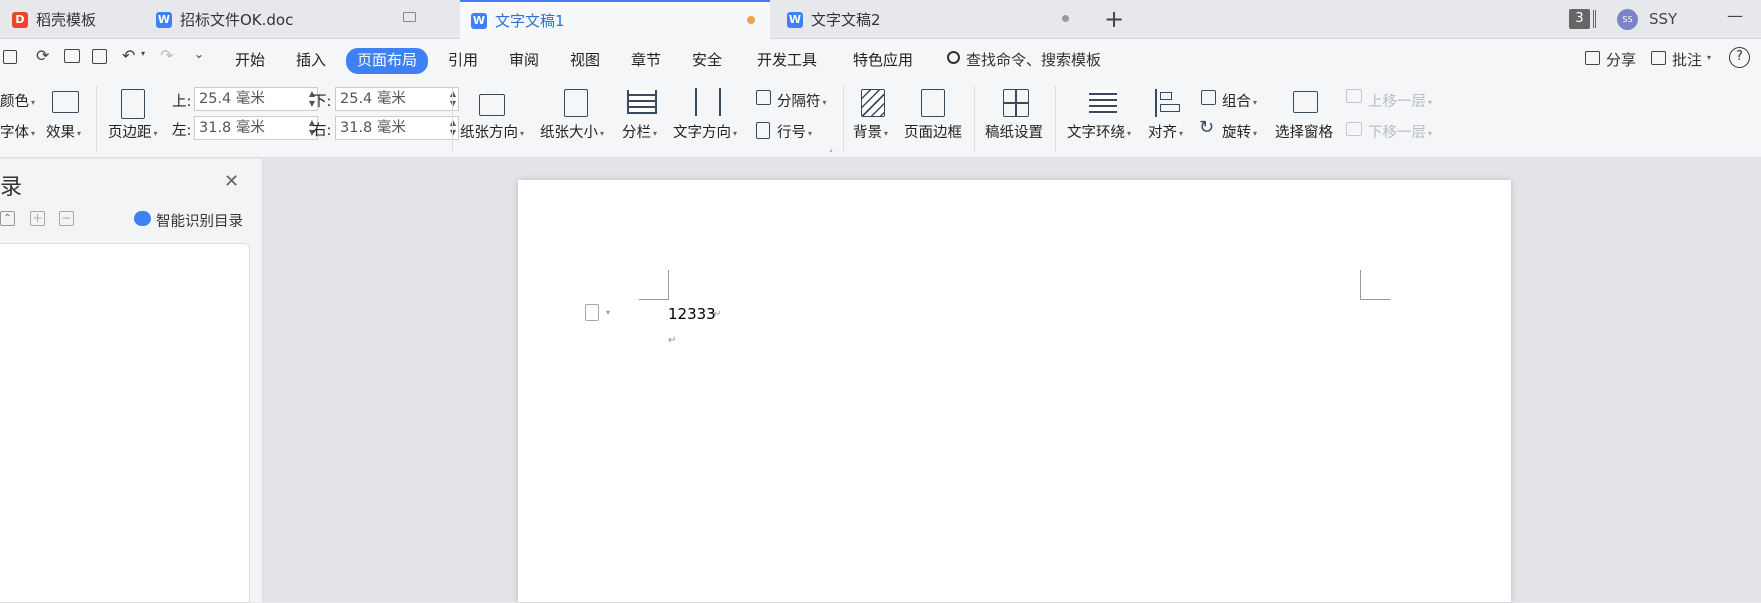 The image size is (1761, 603). I want to click on align-button: 对齐 ▾, so click(1165, 131).